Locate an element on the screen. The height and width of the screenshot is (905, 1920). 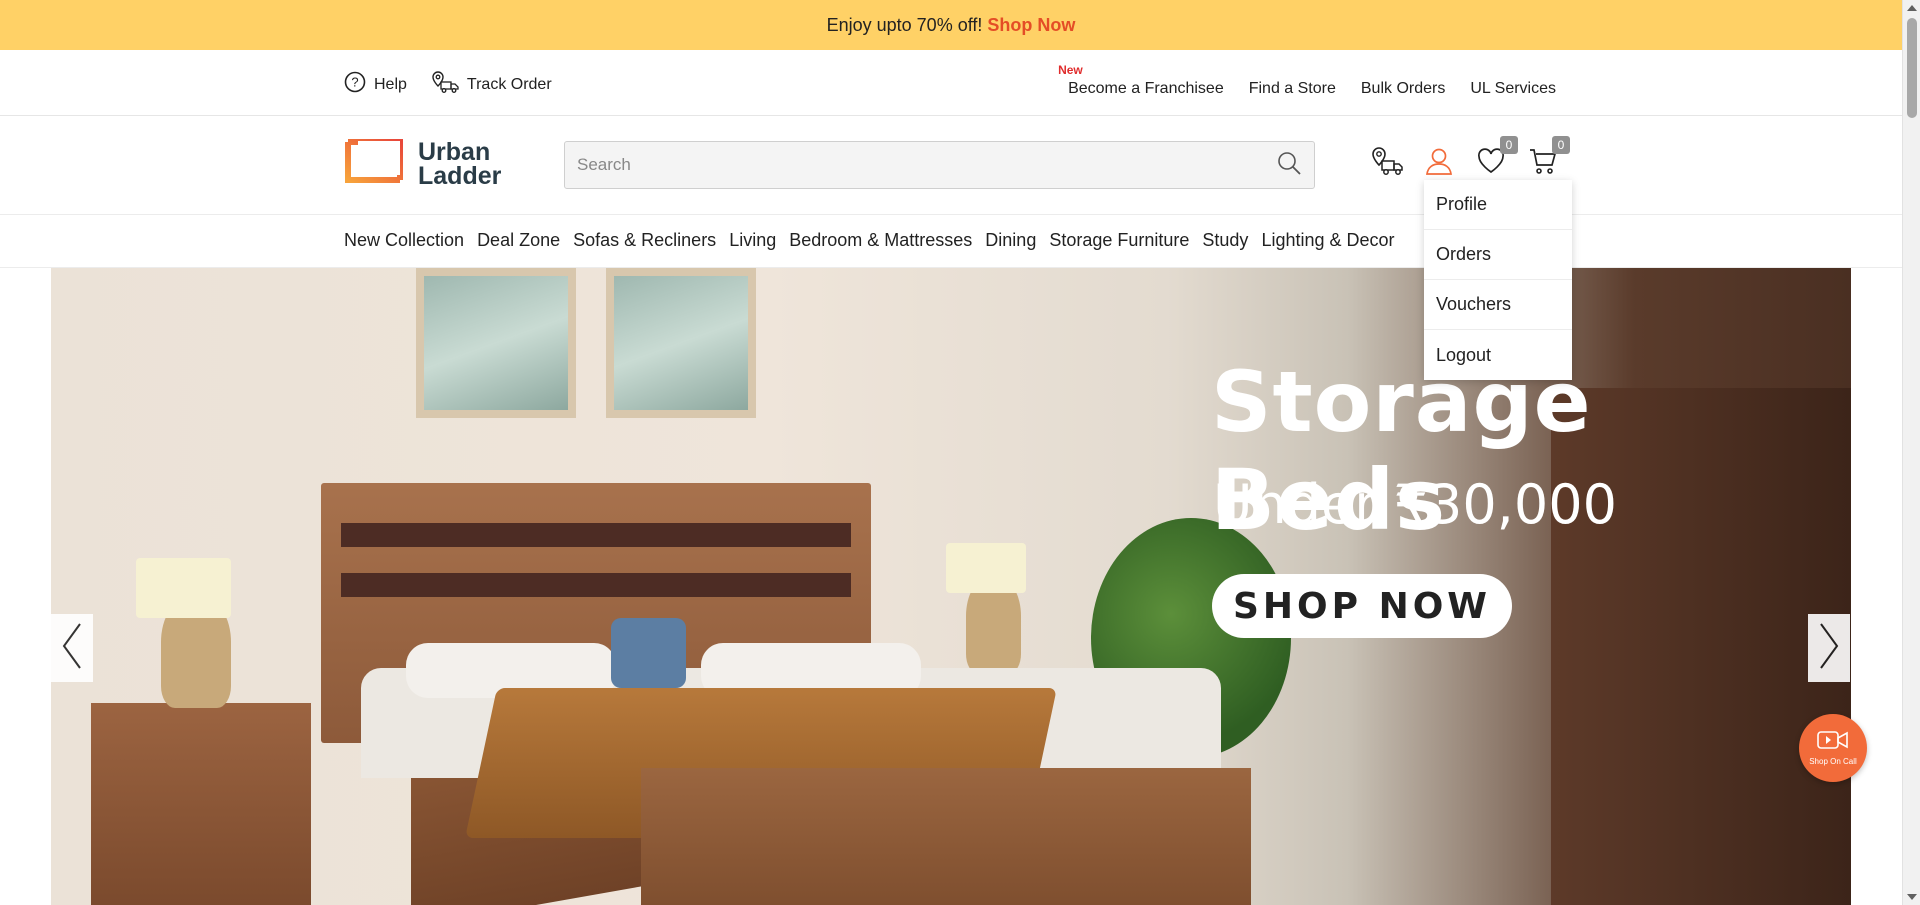
find-store-link: Find a Store is located at coordinates (1292, 89).